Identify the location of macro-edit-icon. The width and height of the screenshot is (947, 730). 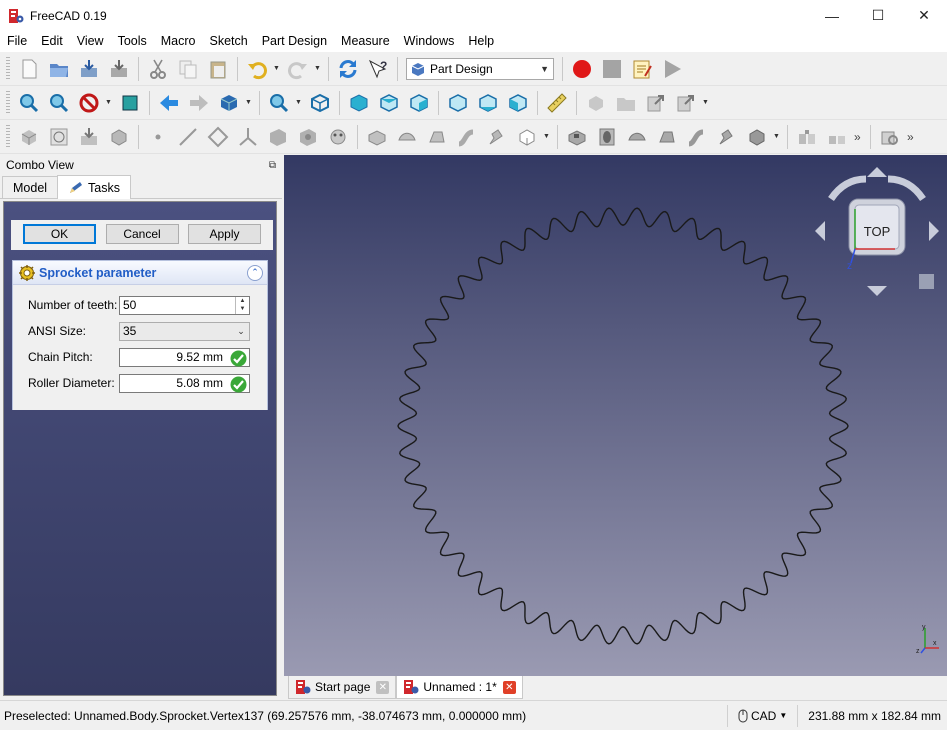
(642, 69).